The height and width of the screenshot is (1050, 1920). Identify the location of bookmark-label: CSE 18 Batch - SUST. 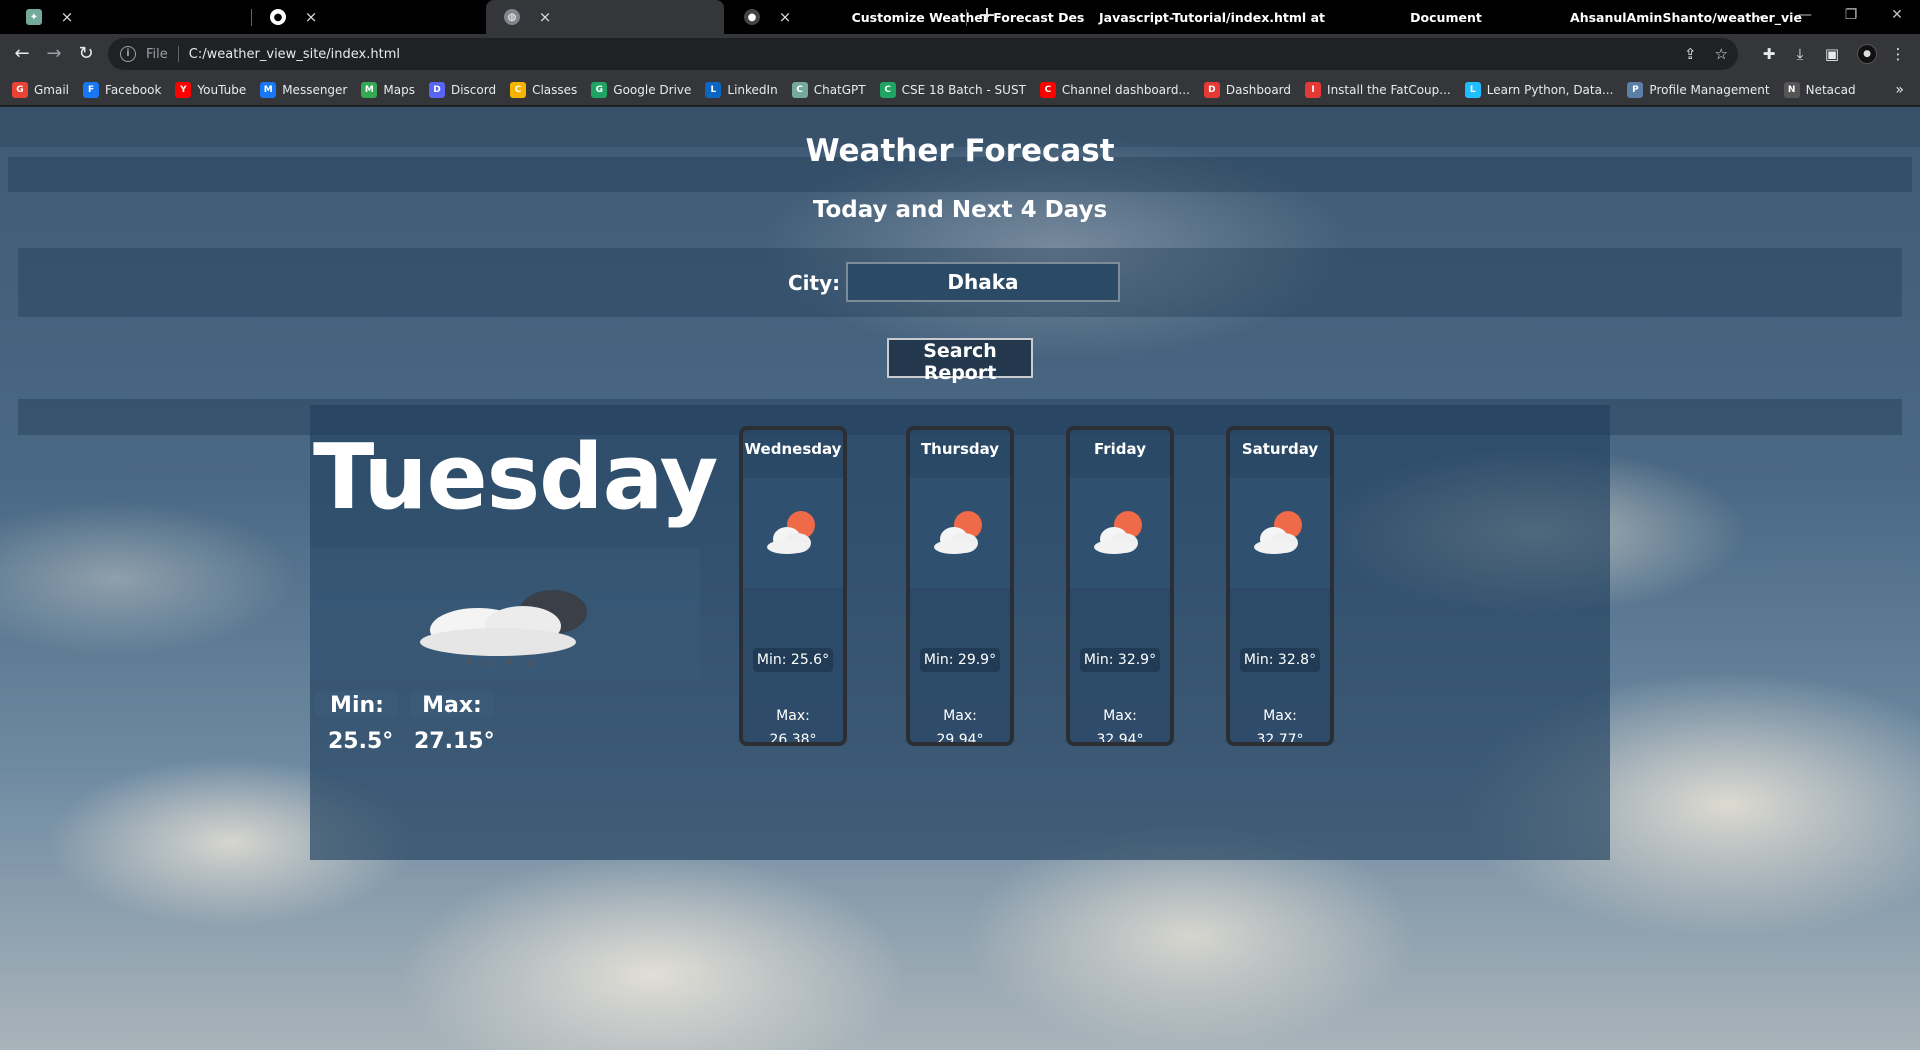
(963, 89).